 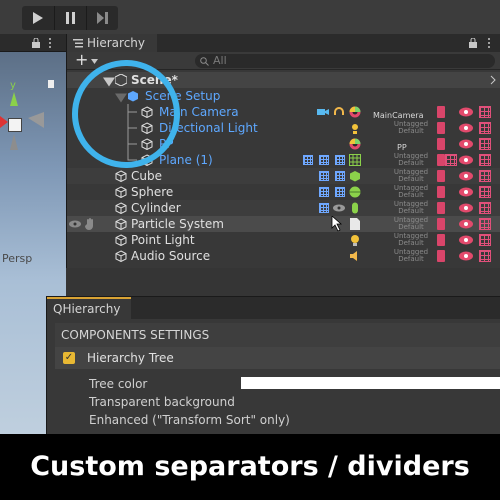 I want to click on row-name: Audio Source, so click(x=171, y=256).